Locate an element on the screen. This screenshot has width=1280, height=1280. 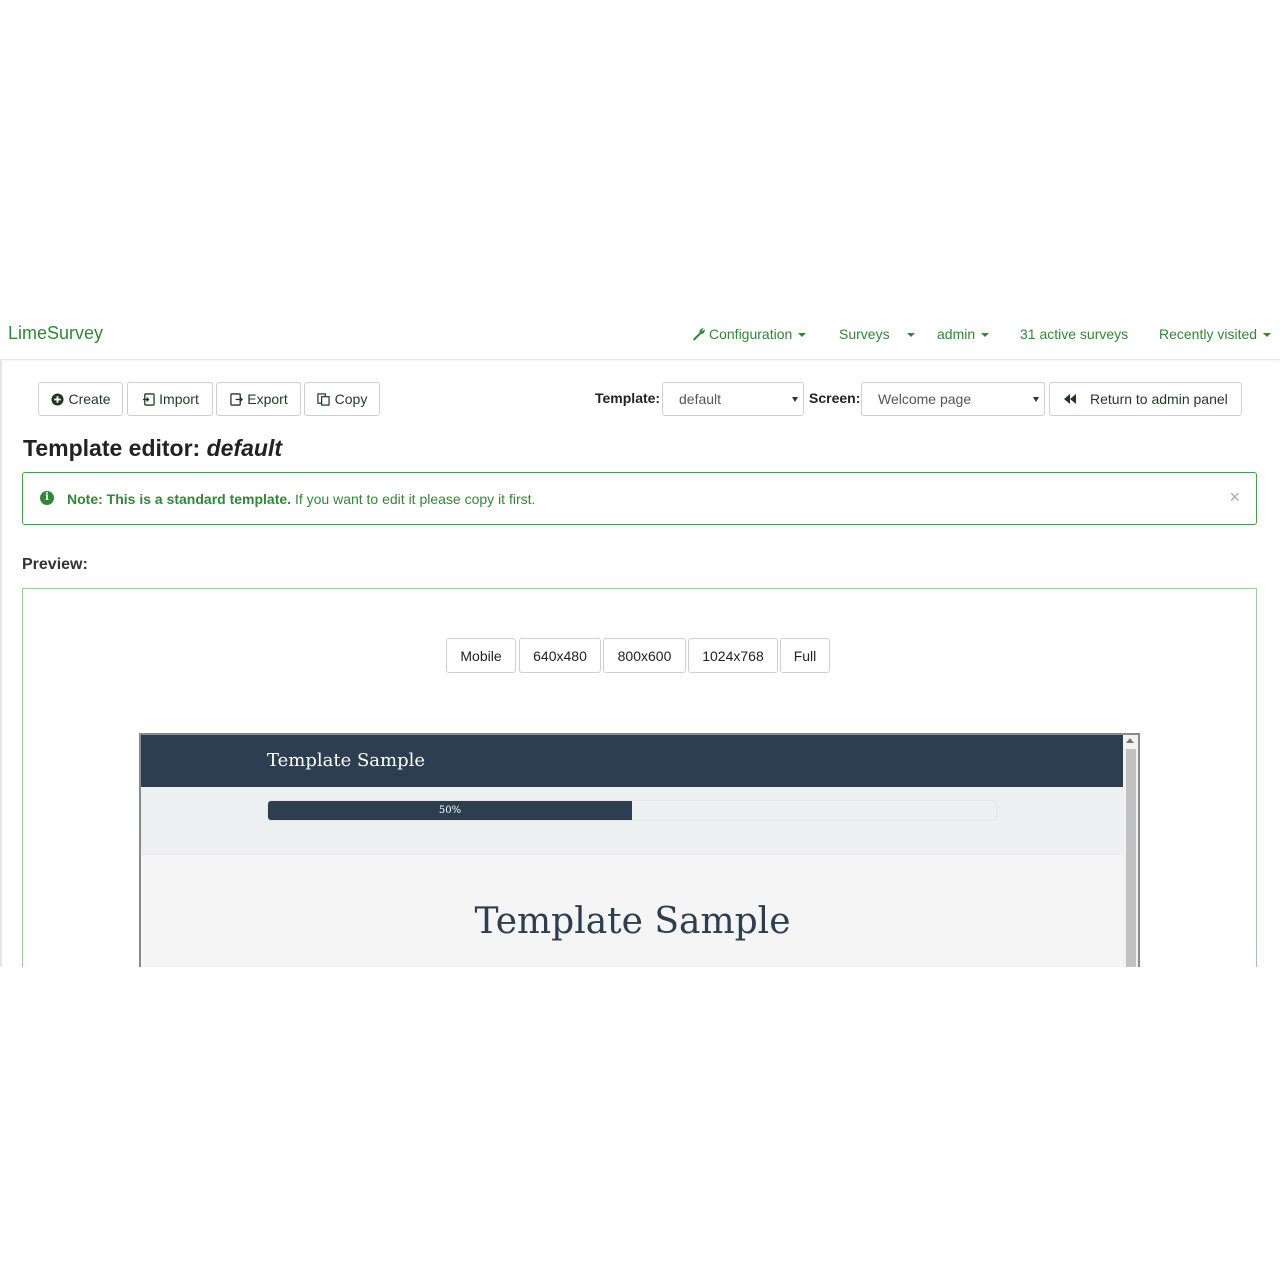
preview-iframe: Template Sample 50% Template Sample is located at coordinates (639, 850).